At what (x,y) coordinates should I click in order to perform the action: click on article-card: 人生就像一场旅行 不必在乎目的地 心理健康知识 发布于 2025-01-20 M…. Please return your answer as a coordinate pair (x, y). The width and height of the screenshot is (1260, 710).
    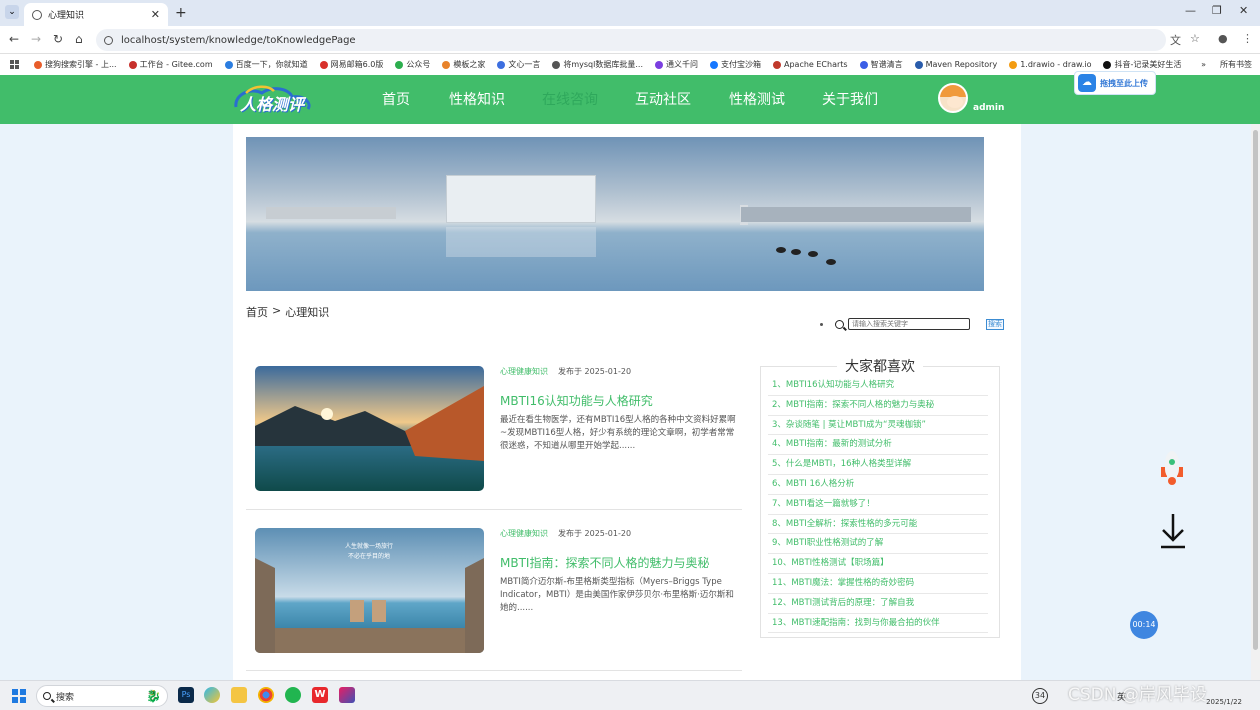
    Looking at the image, I should click on (494, 603).